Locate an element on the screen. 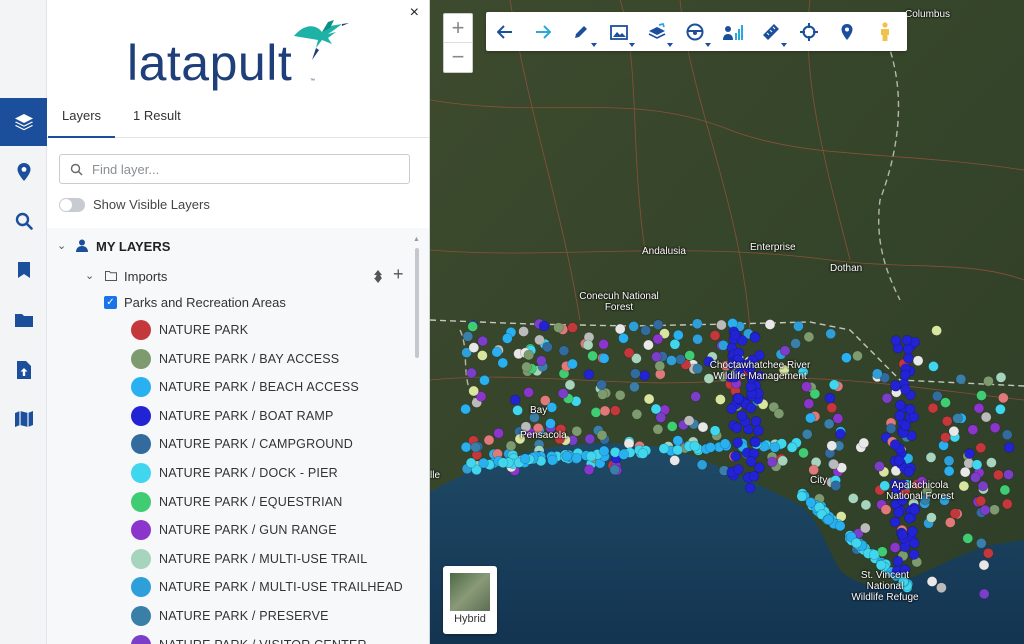 This screenshot has width=1024, height=644. add-icon: + is located at coordinates (398, 274).